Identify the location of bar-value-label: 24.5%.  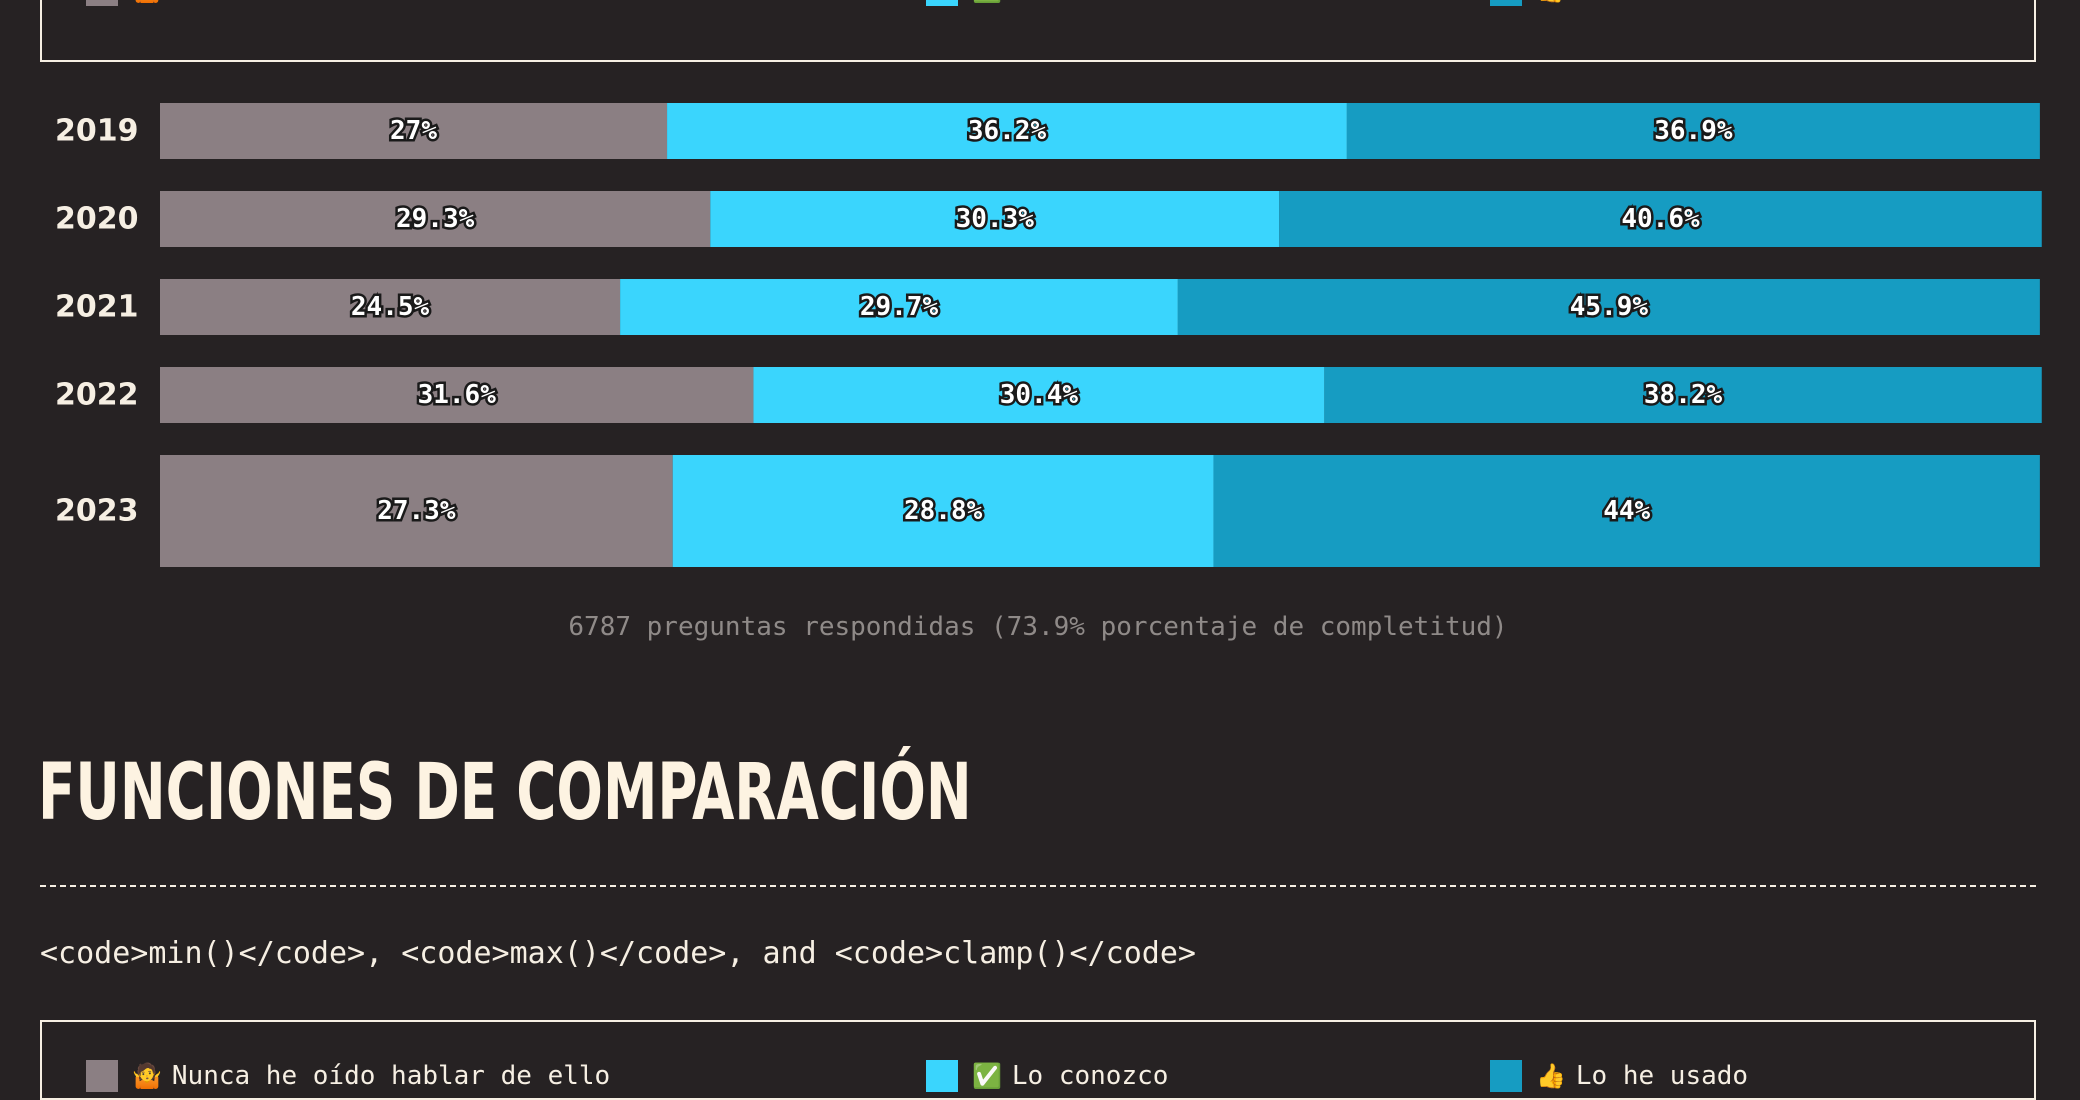
(390, 307).